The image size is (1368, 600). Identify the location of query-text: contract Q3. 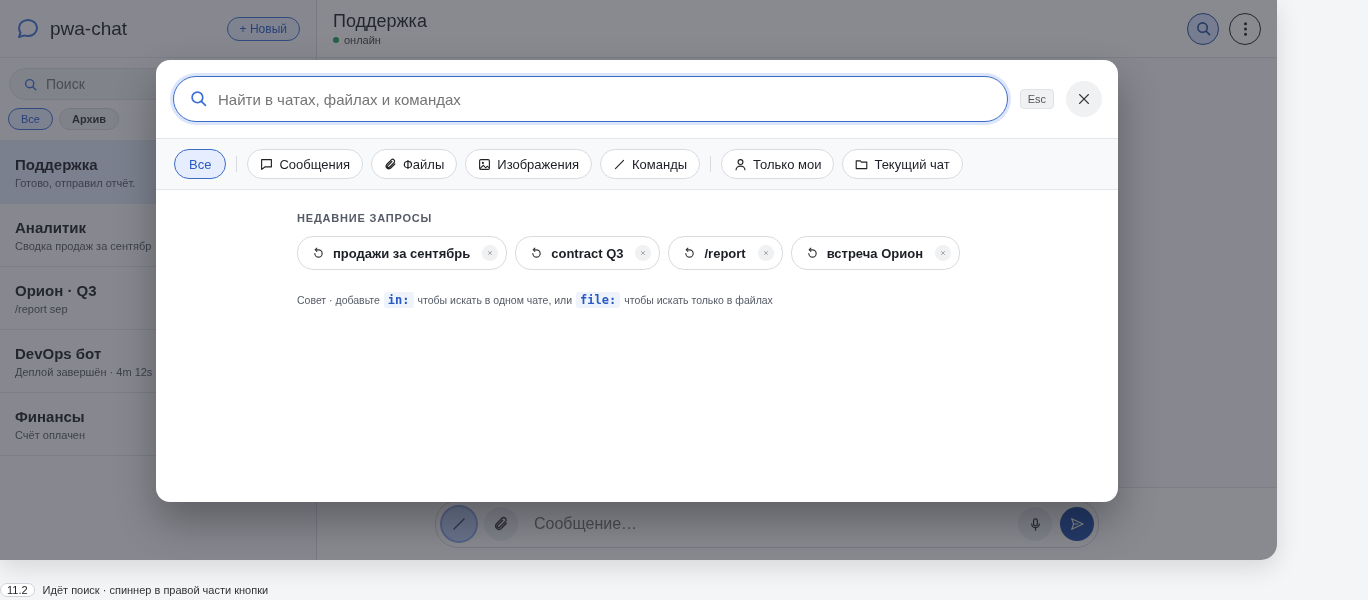
(587, 253).